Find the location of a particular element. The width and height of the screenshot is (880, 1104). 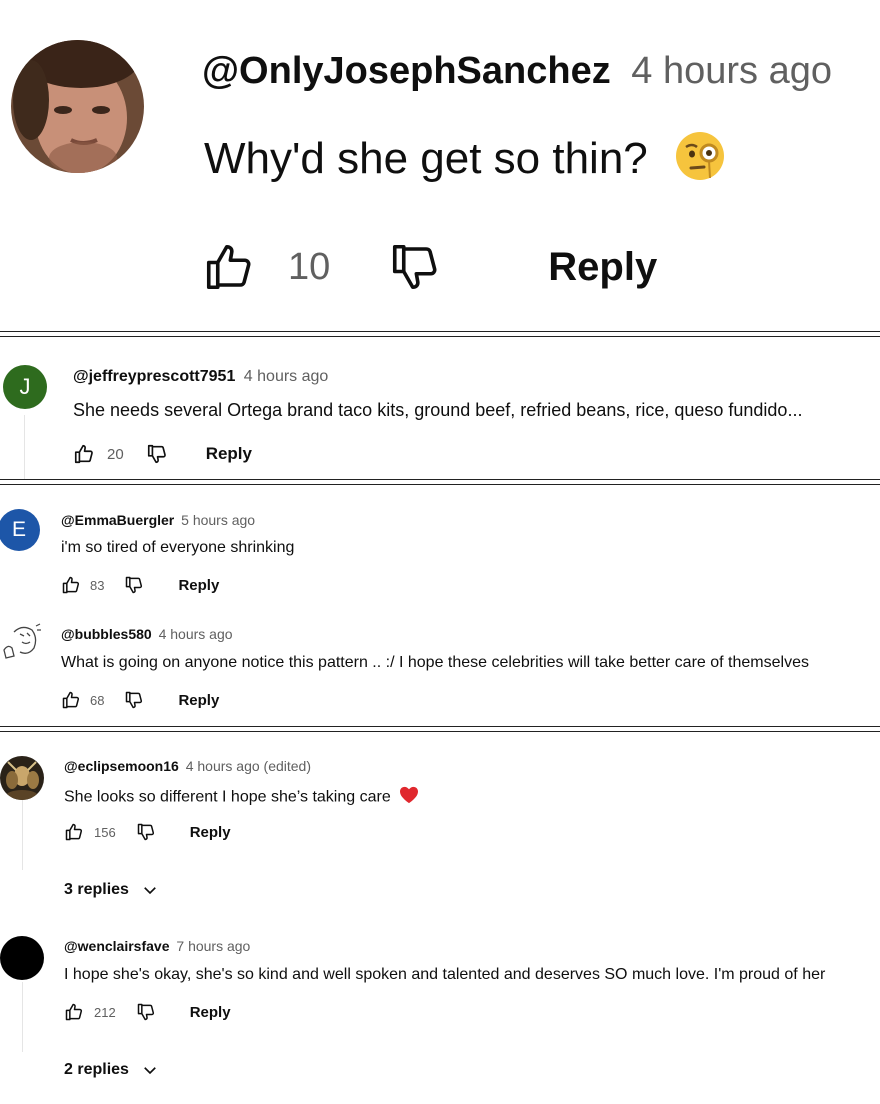

comment-actions: 212 Reply is located at coordinates (147, 1012).